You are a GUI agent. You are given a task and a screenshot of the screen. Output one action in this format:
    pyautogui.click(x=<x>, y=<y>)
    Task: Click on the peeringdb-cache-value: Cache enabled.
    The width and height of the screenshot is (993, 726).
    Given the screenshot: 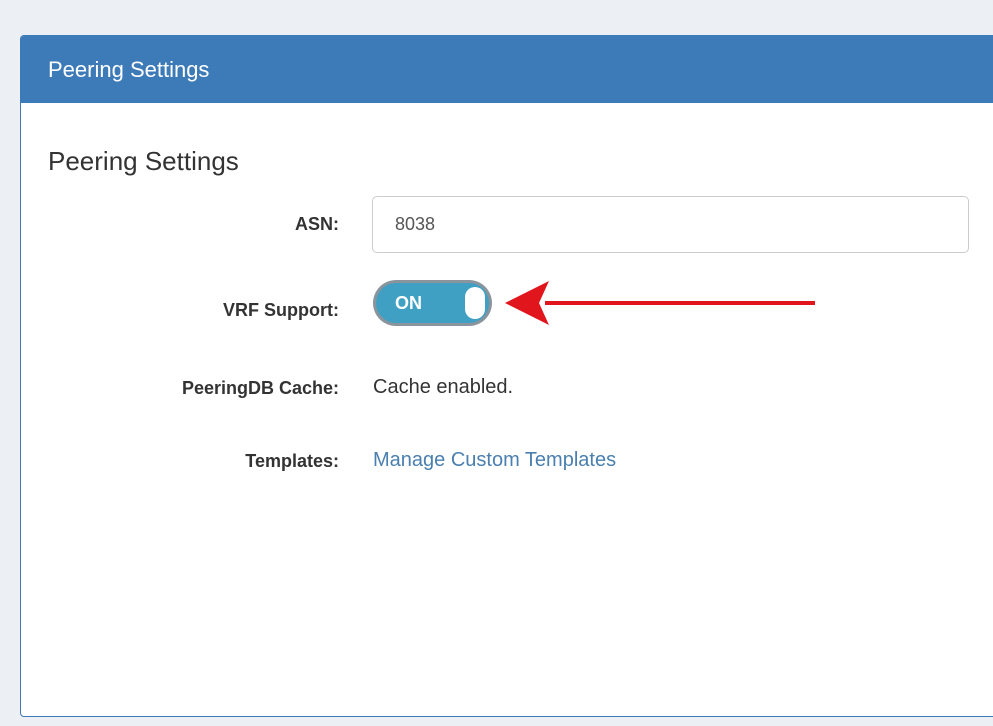 What is the action you would take?
    pyautogui.click(x=443, y=387)
    